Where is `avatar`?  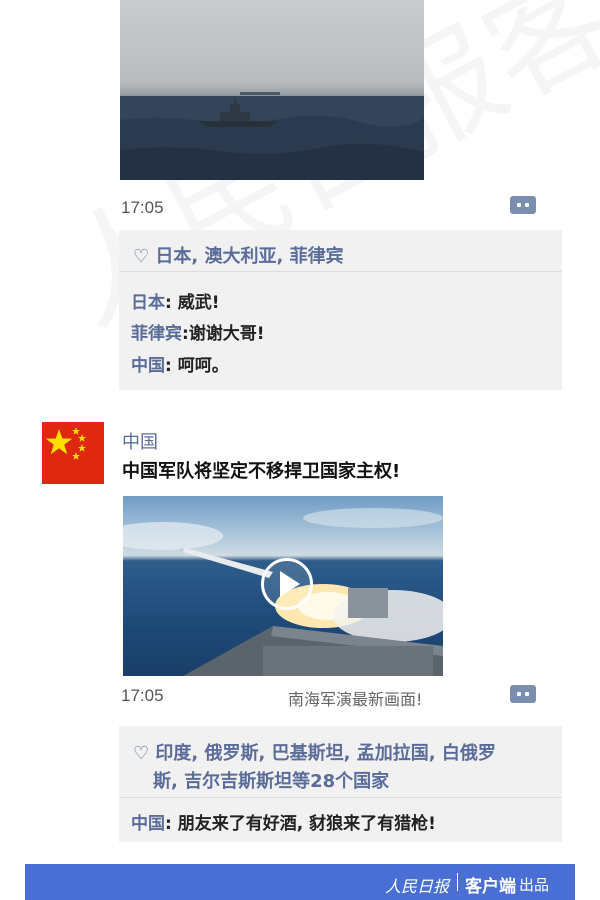
avatar is located at coordinates (73, 453).